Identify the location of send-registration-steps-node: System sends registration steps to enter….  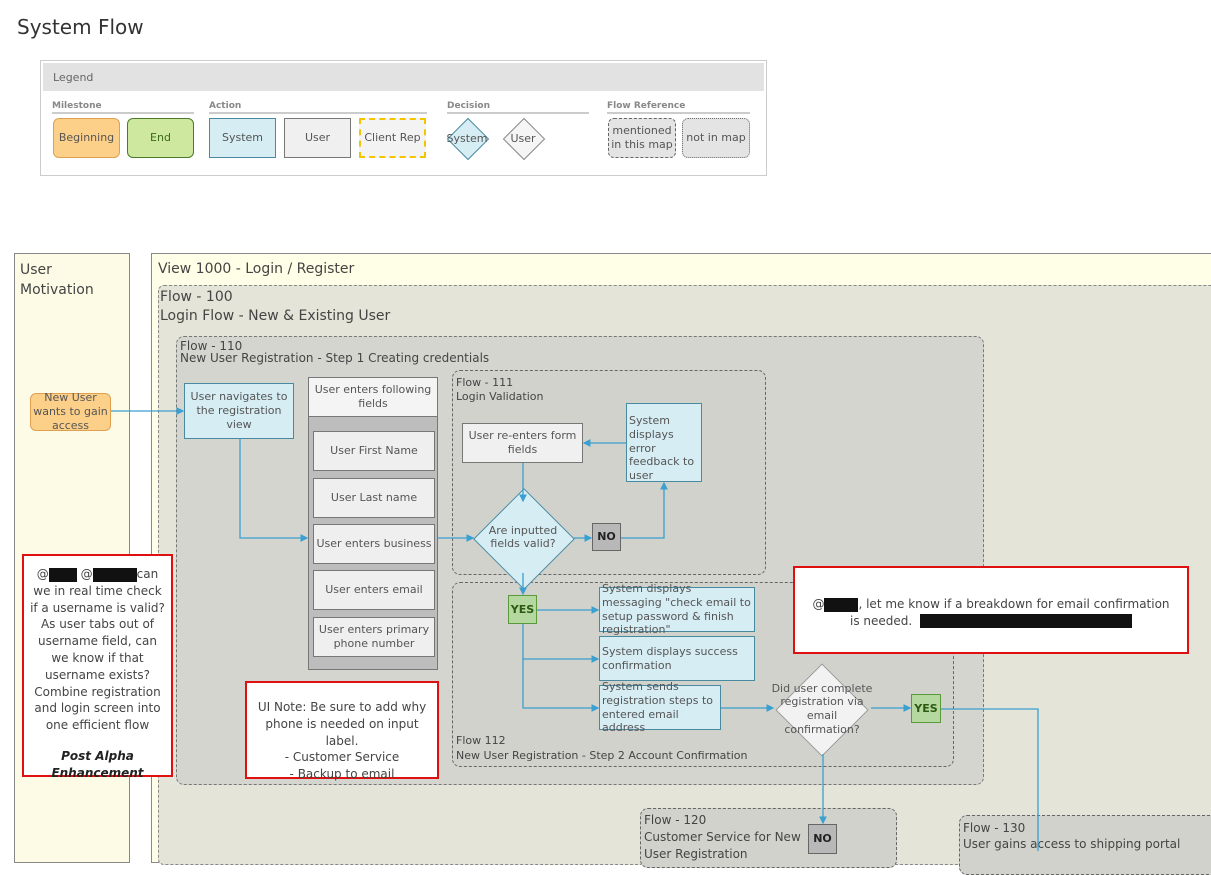
(660, 707).